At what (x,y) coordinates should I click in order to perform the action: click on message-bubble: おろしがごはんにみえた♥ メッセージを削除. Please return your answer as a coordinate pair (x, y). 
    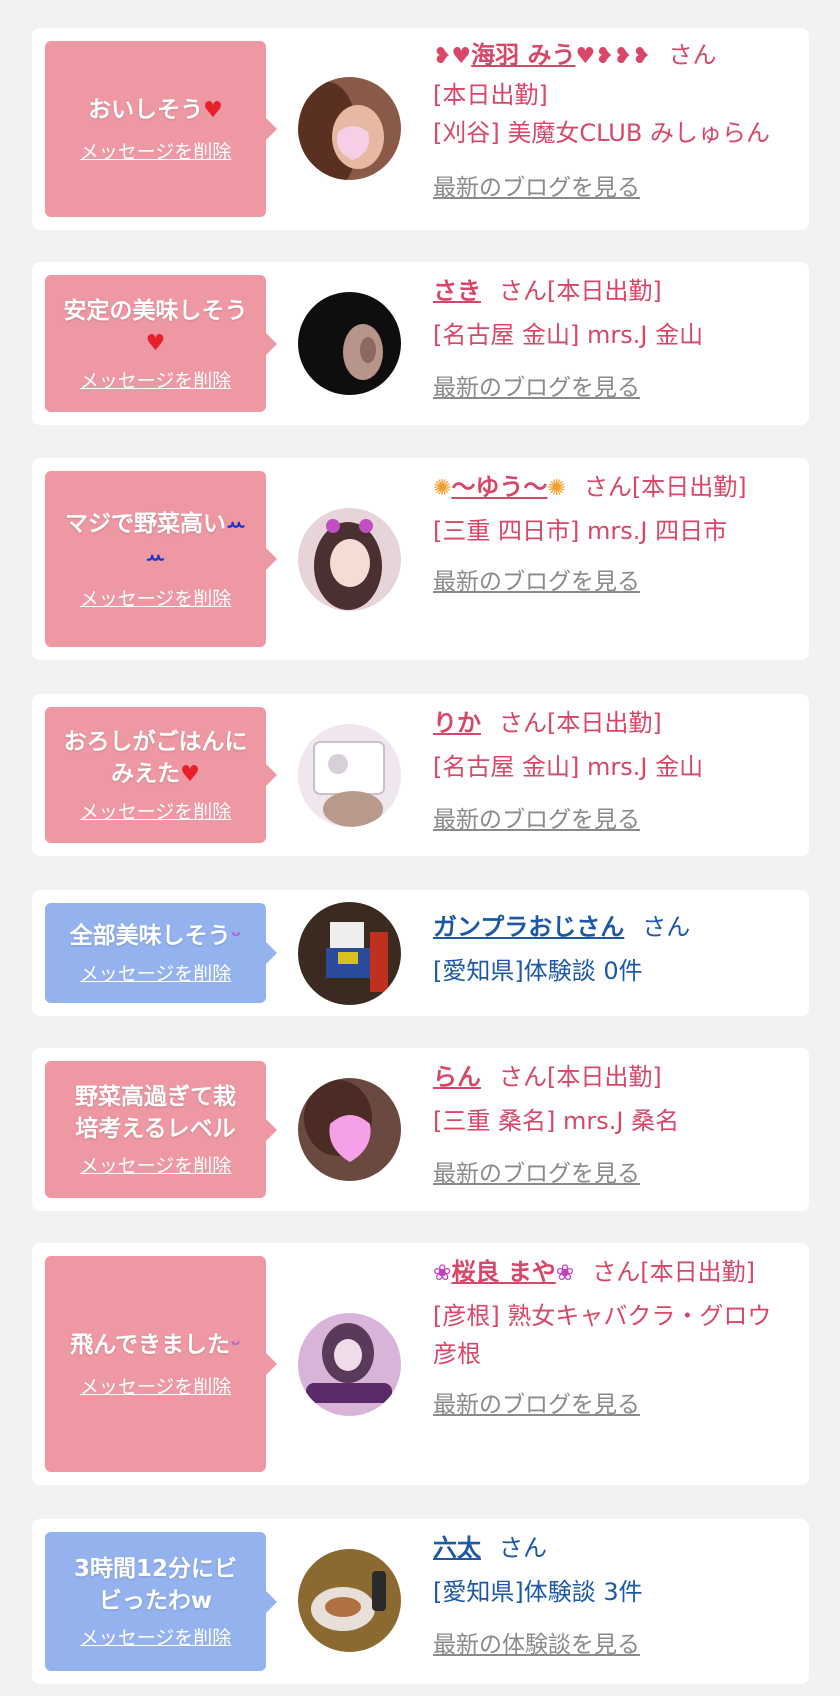
    Looking at the image, I should click on (161, 775).